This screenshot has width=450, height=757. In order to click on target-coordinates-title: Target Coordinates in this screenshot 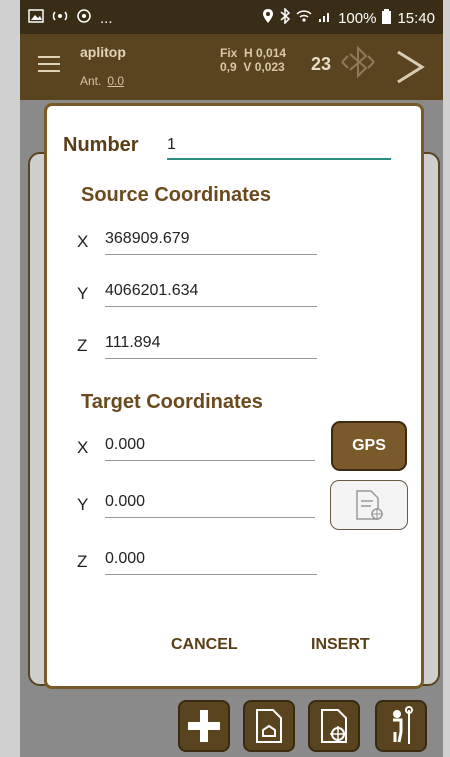, I will do `click(172, 402)`.